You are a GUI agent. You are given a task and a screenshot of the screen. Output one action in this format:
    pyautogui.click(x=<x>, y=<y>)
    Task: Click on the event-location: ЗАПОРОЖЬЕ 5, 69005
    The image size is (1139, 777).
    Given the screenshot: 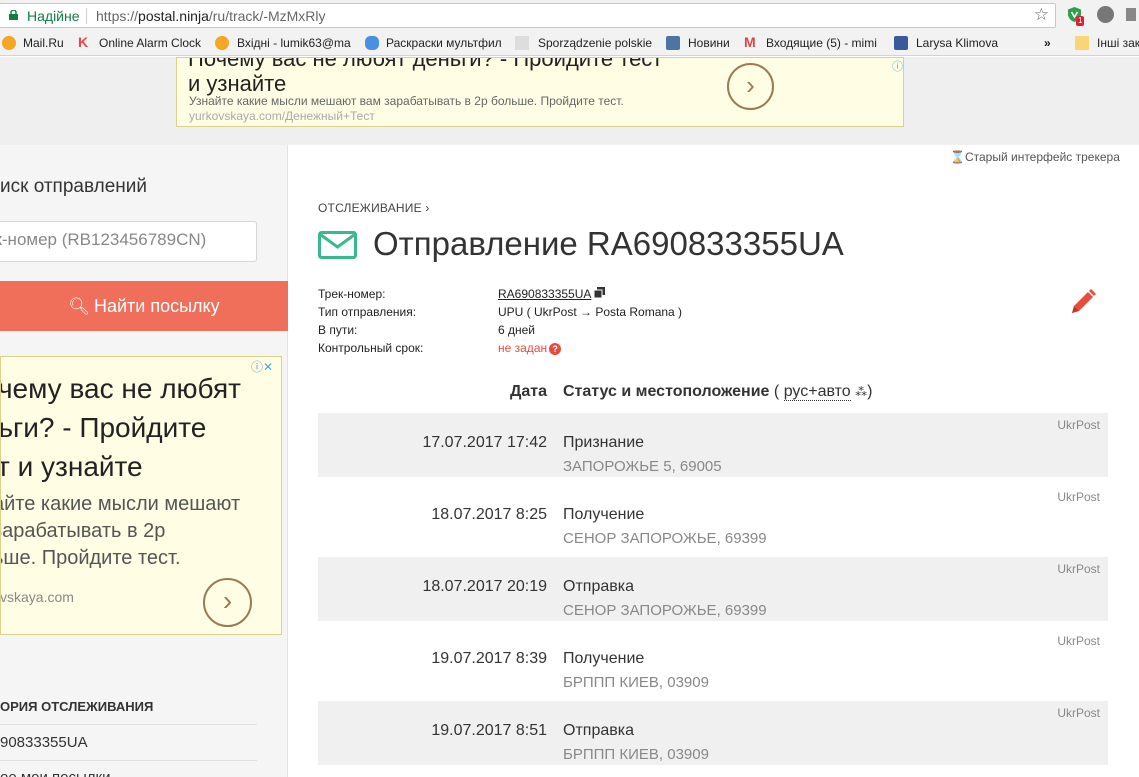 What is the action you would take?
    pyautogui.click(x=642, y=466)
    